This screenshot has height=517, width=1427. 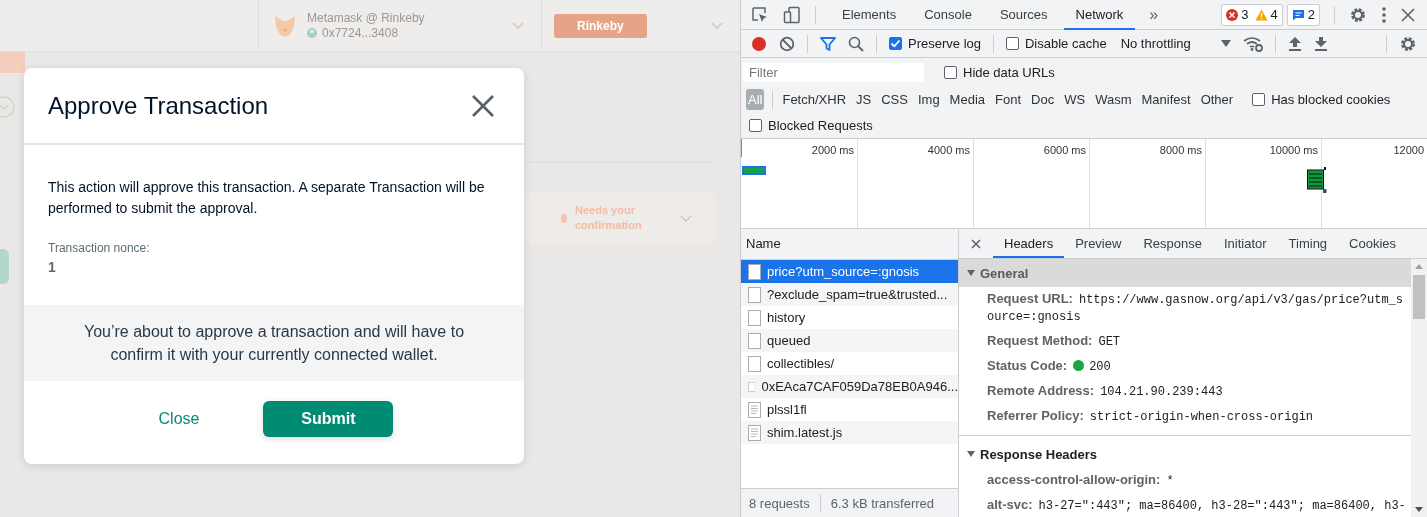 What do you see at coordinates (1217, 99) in the screenshot?
I see `type-filter: Other` at bounding box center [1217, 99].